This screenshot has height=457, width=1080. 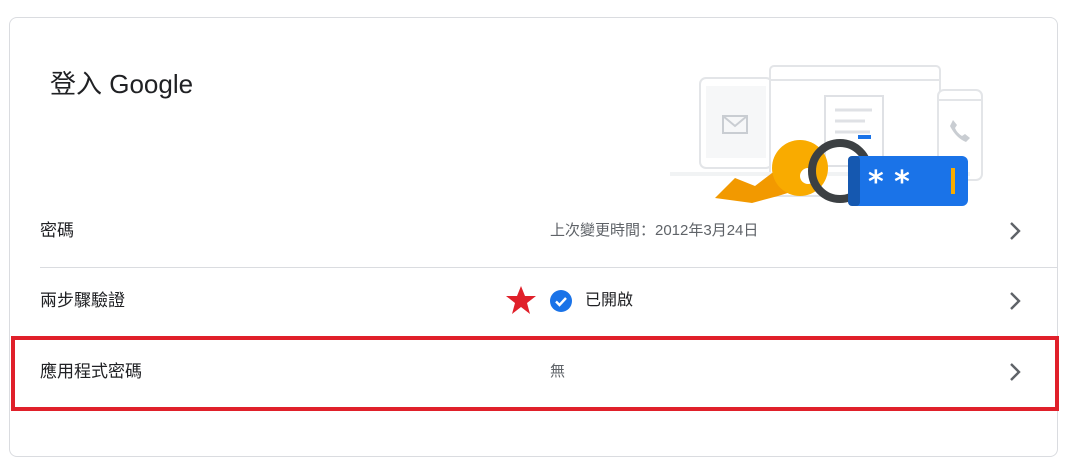 I want to click on two-step-status: 已開啟, so click(x=609, y=300).